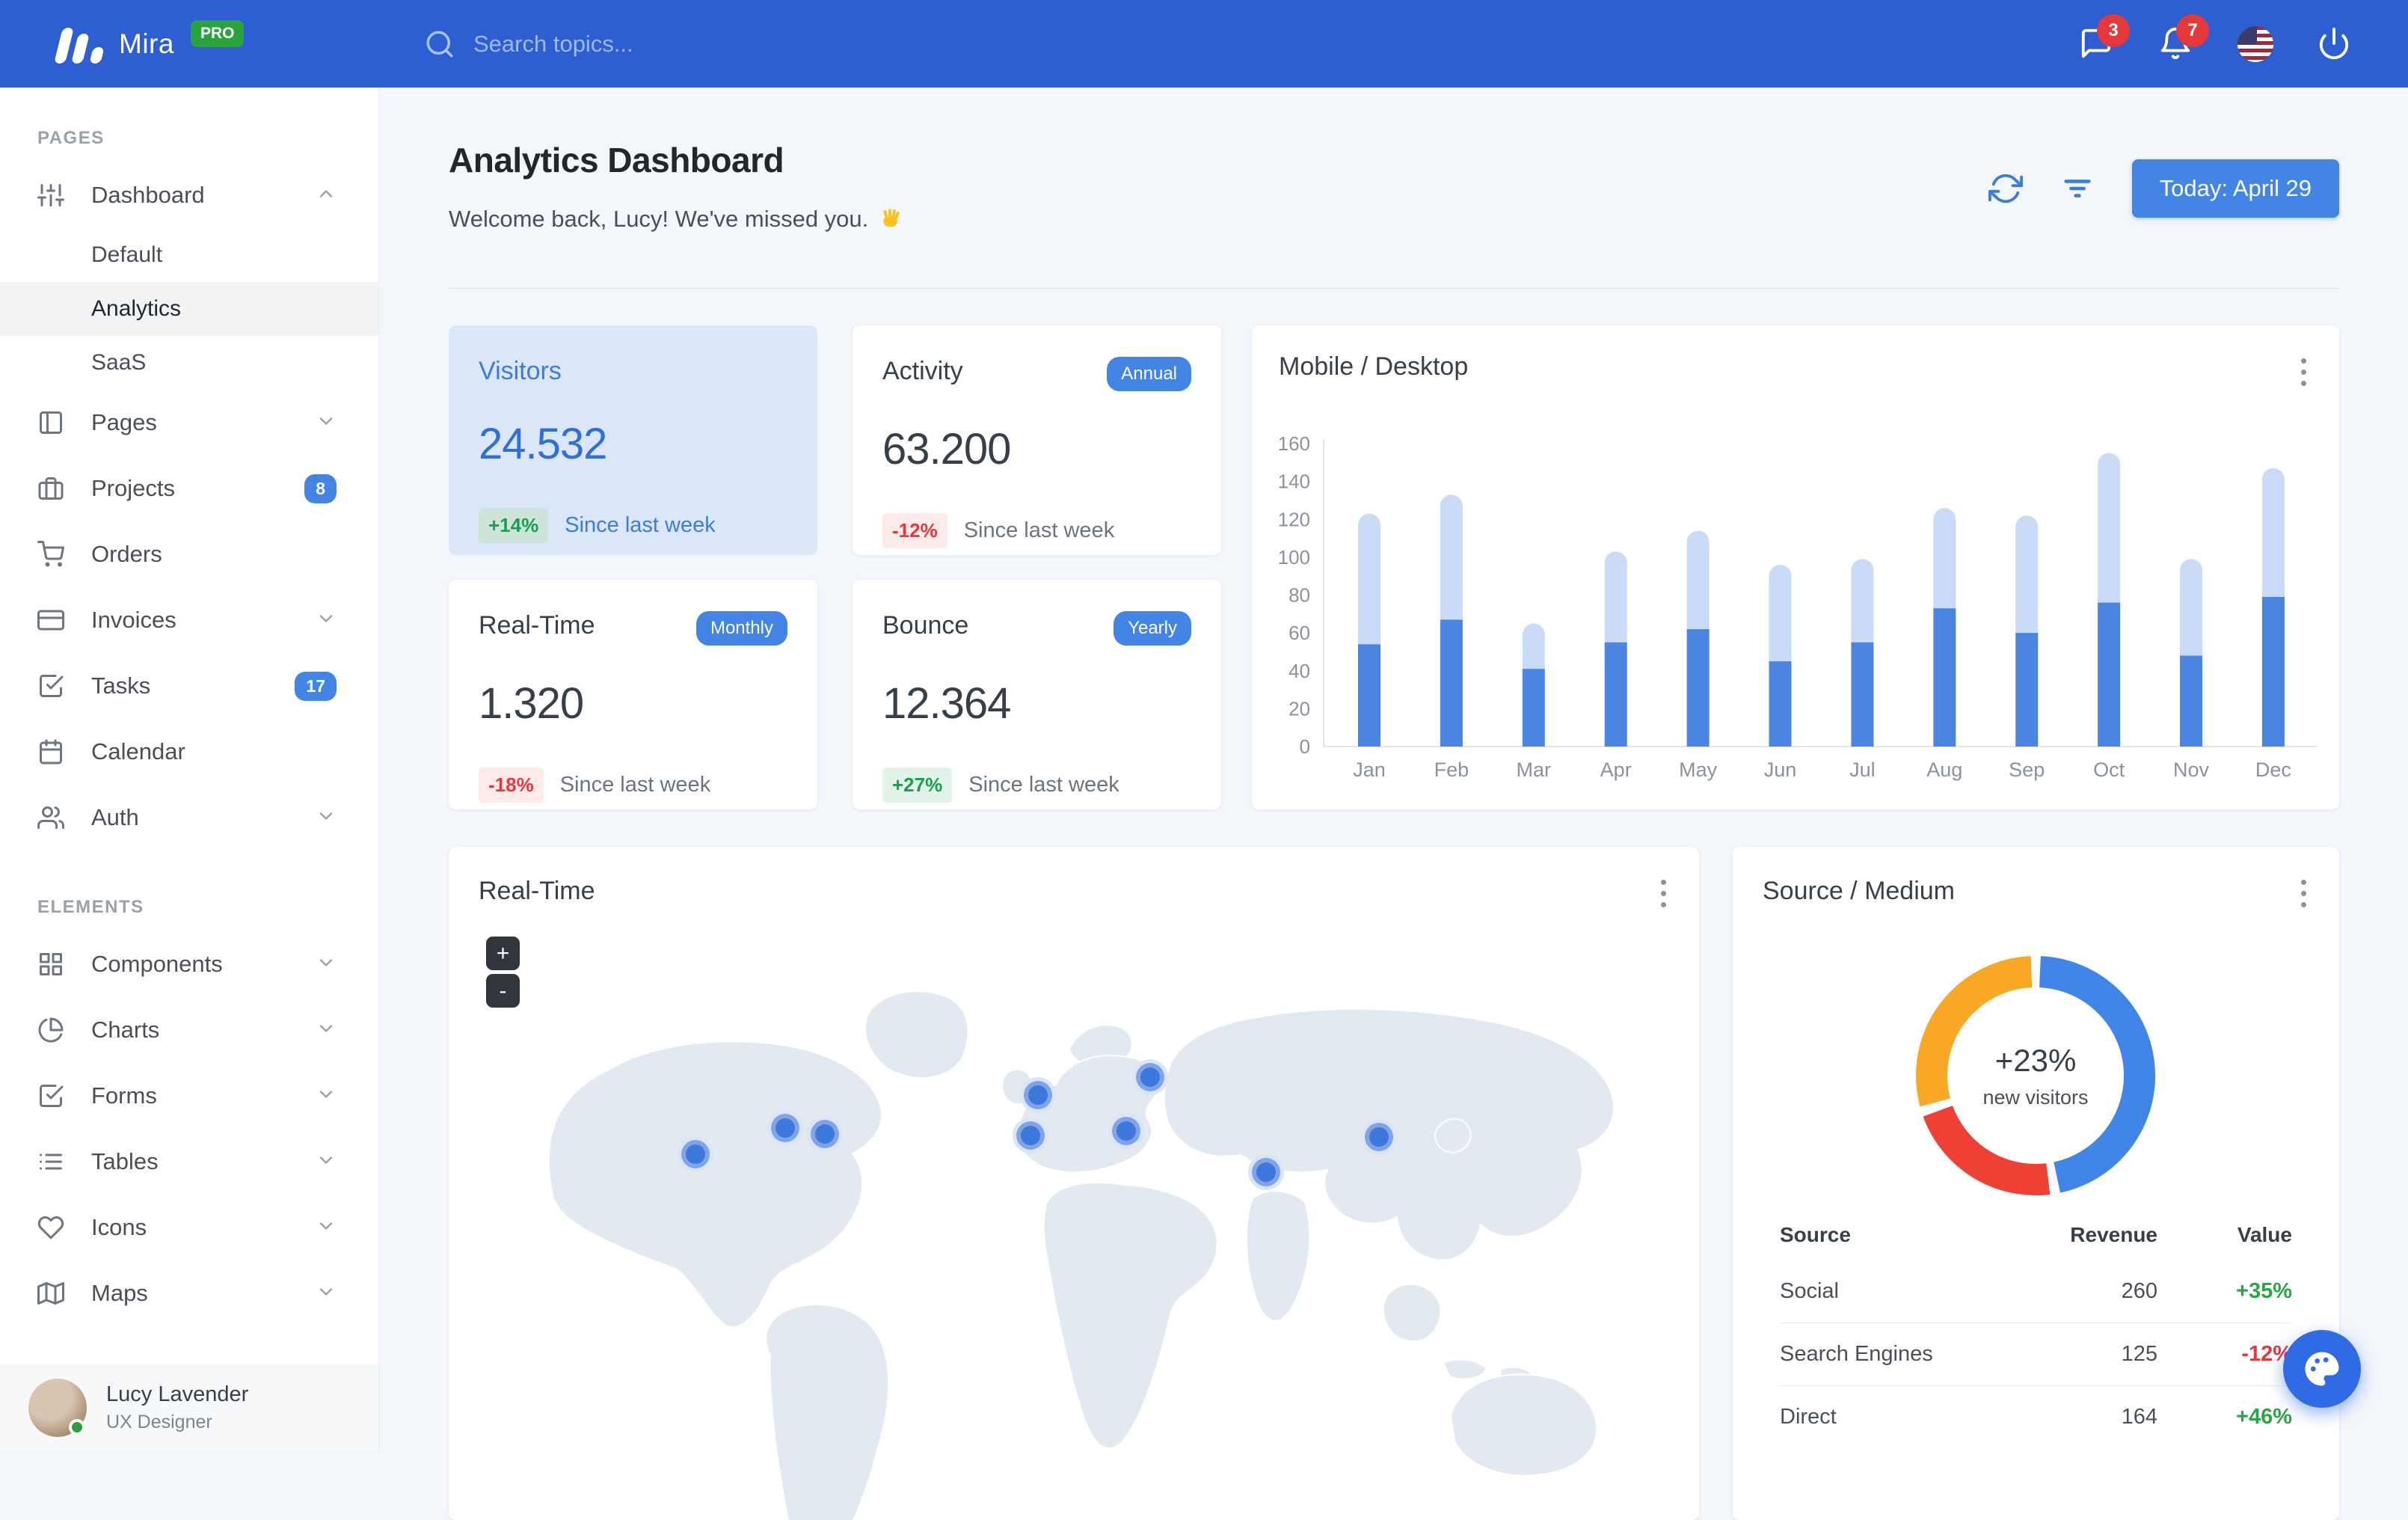 The width and height of the screenshot is (2408, 1520). I want to click on messages-button: 3, so click(2104, 37).